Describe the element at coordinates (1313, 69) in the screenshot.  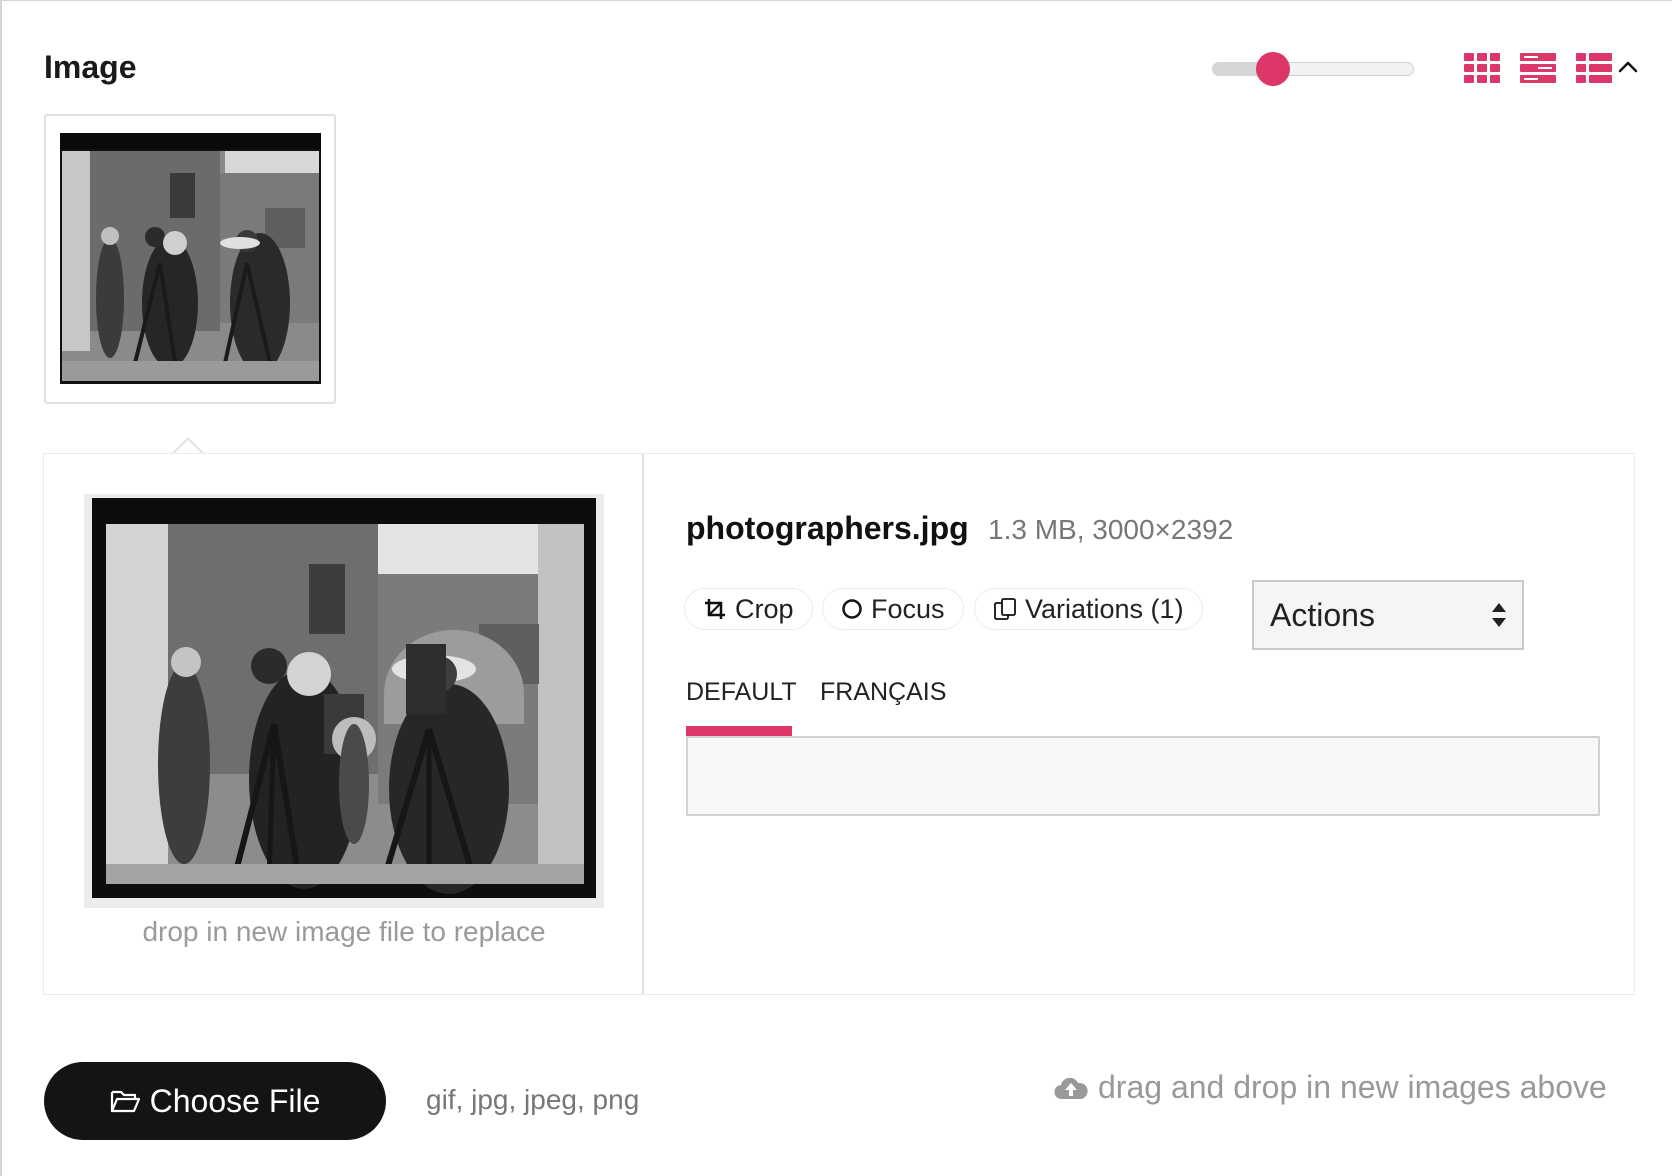
I see `thumbnail-size-slider` at that location.